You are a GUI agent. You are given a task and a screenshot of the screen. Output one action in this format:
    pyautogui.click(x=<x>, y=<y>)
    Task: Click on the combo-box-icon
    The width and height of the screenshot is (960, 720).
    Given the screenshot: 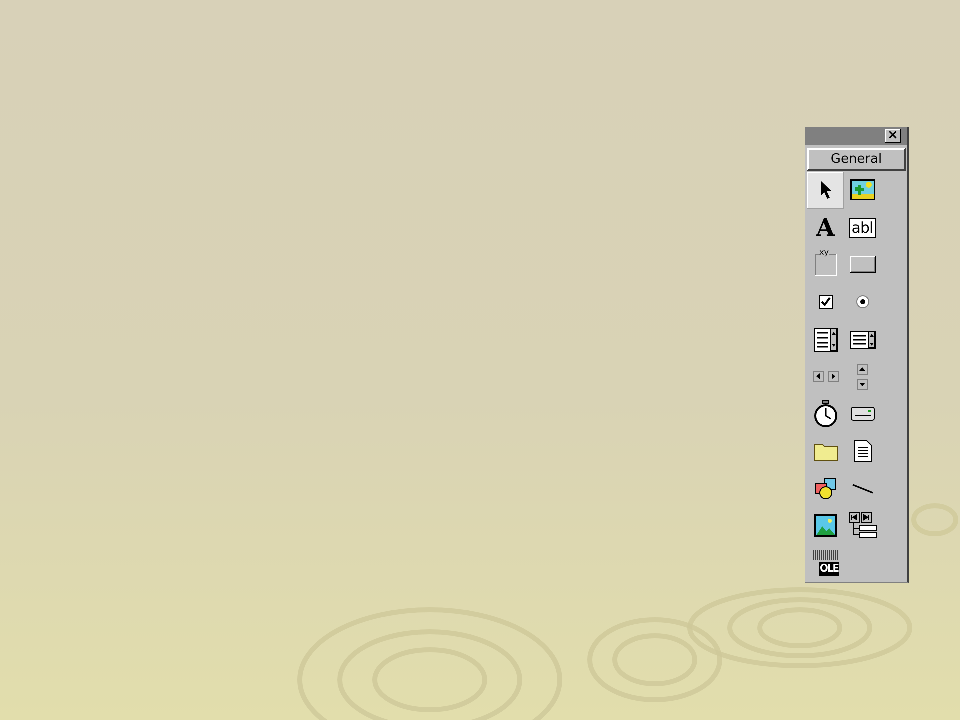 What is the action you would take?
    pyautogui.click(x=826, y=340)
    